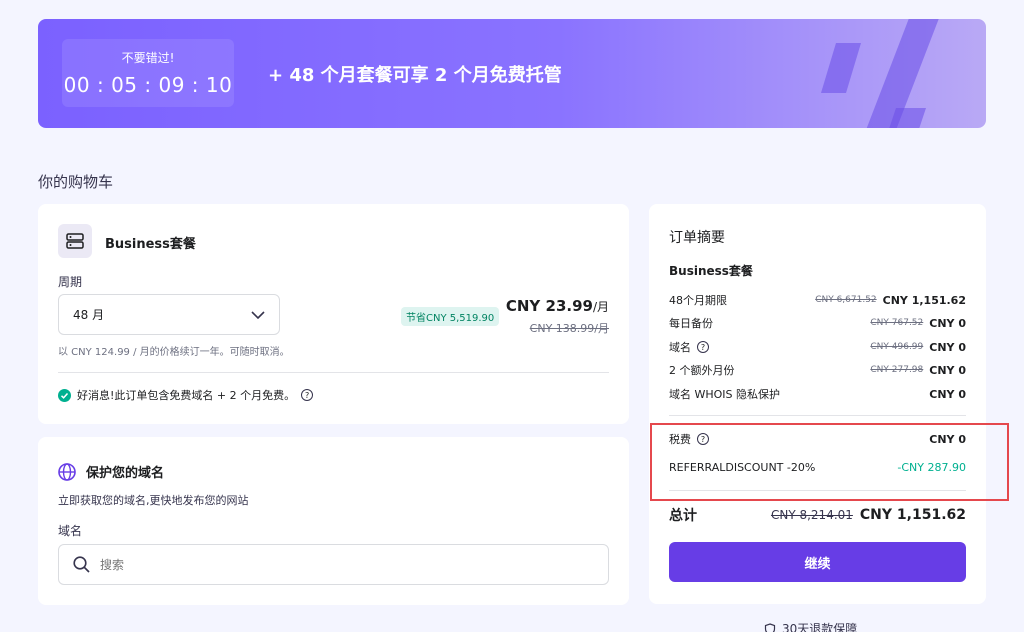  What do you see at coordinates (697, 238) in the screenshot?
I see `summary-title: 订单摘要` at bounding box center [697, 238].